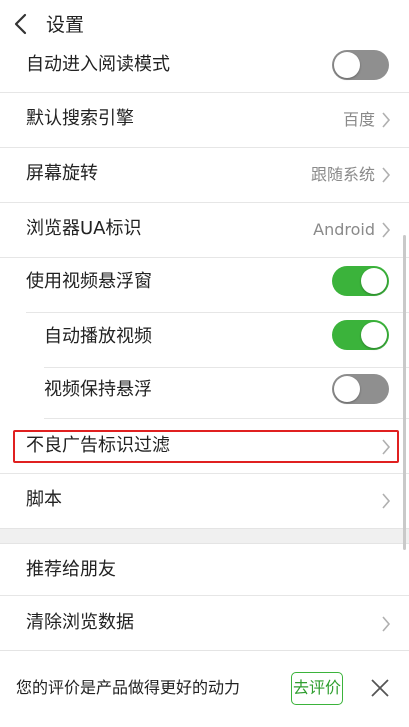  Describe the element at coordinates (89, 281) in the screenshot. I see `setting-label: 使用视频悬浮窗` at that location.